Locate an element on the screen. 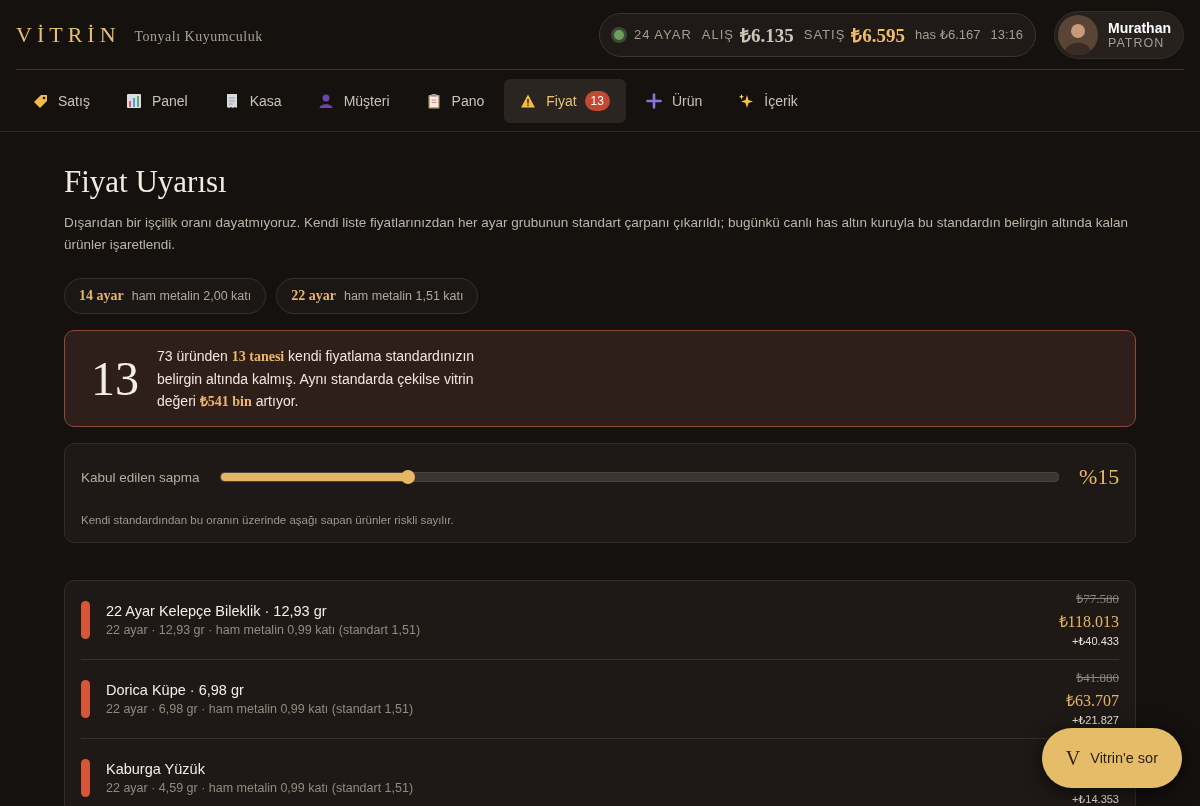 This screenshot has height=806, width=1200. nav-tab: Panel is located at coordinates (156, 100).